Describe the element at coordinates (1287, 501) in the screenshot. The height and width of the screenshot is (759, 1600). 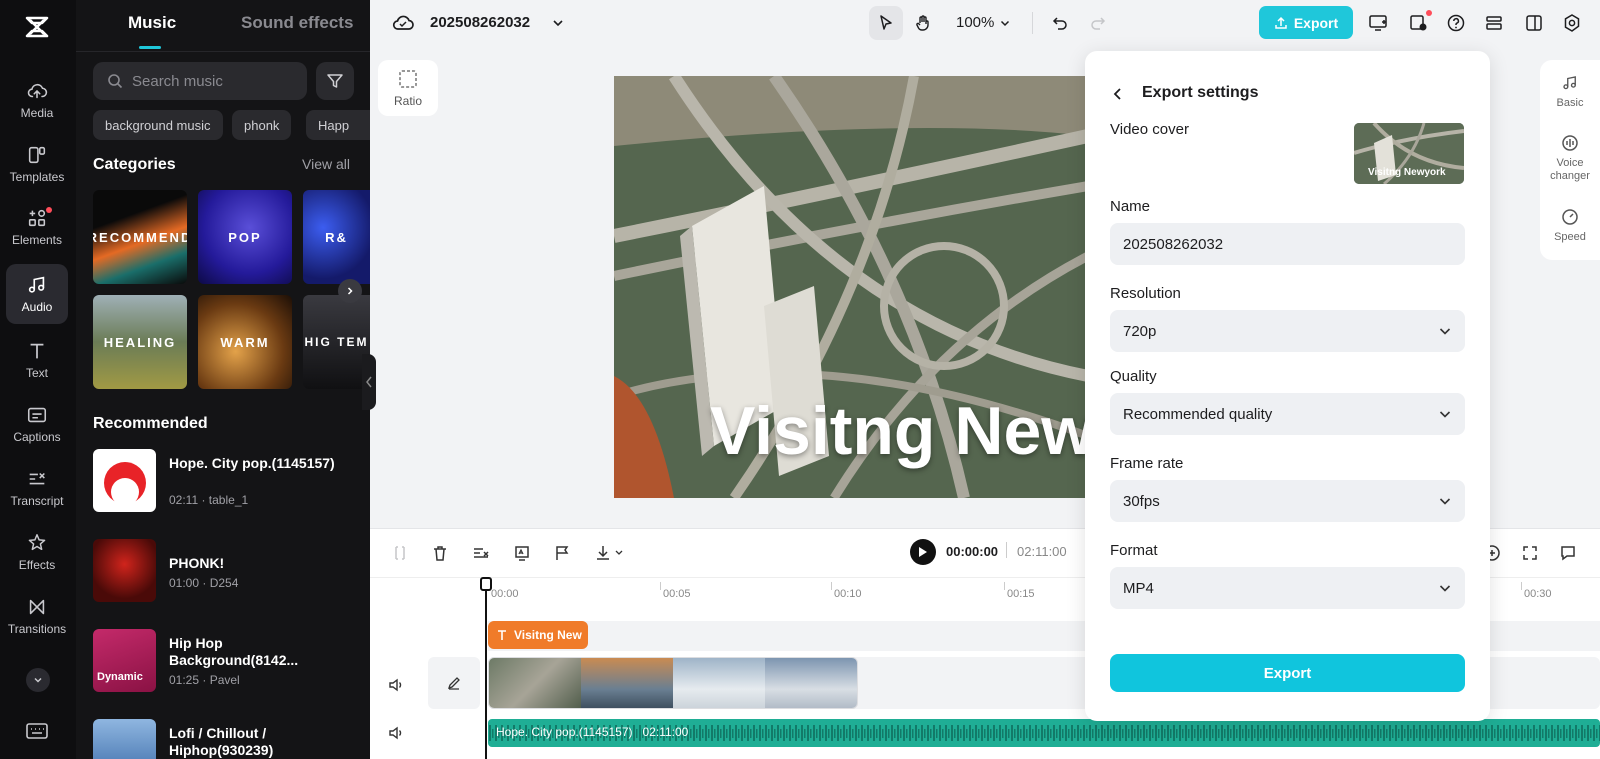
I see `framerate-select: 30fps` at that location.